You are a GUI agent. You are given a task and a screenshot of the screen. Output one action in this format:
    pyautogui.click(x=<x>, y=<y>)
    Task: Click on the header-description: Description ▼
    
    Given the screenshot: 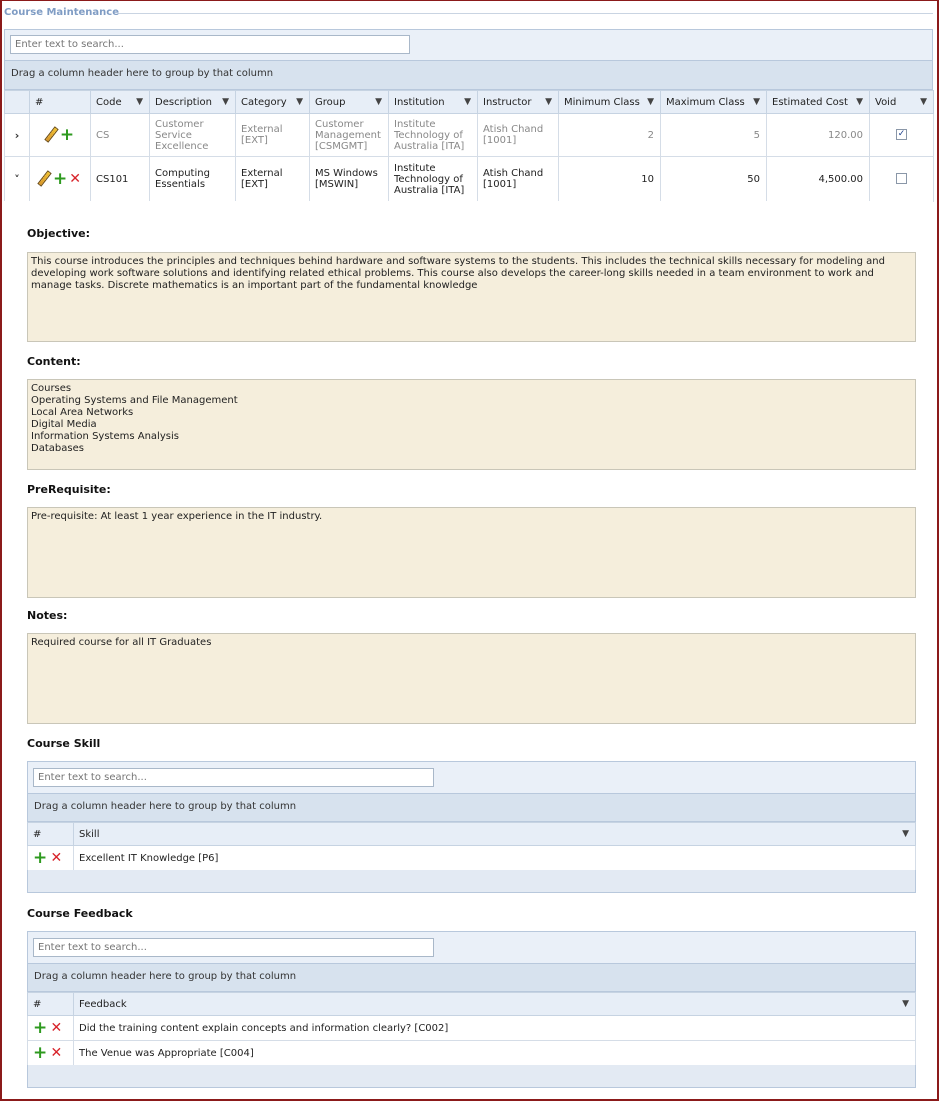 What is the action you would take?
    pyautogui.click(x=192, y=102)
    